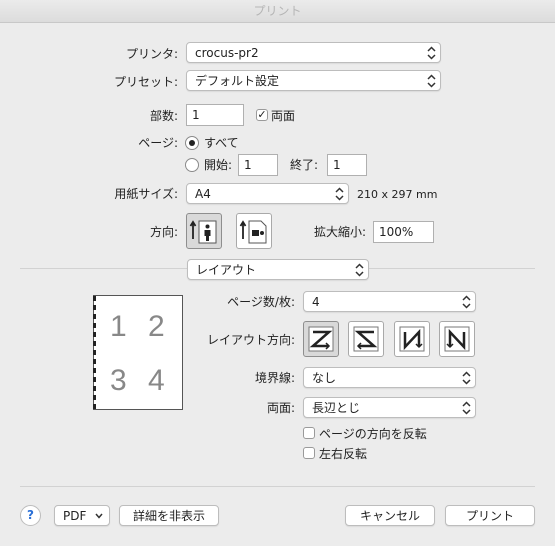 This screenshot has height=546, width=555. Describe the element at coordinates (192, 143) in the screenshot. I see `pages-all-radio` at that location.